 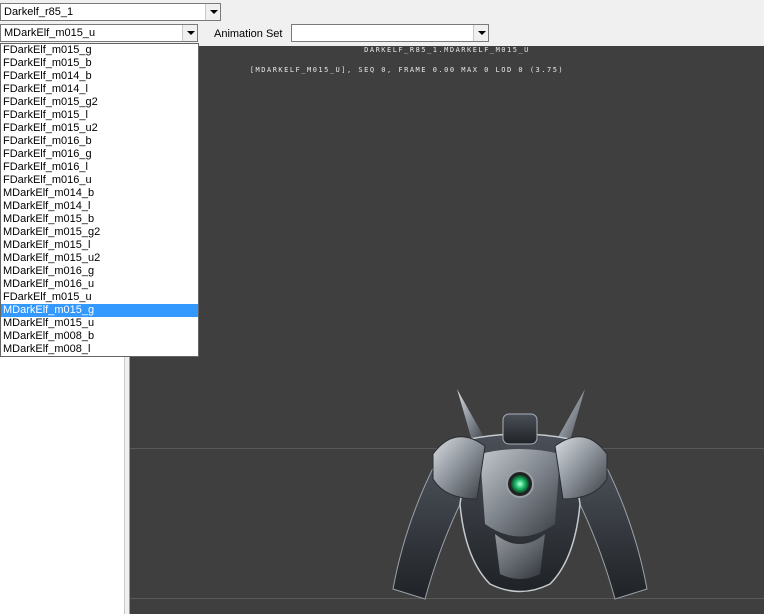 What do you see at coordinates (99, 167) in the screenshot?
I see `dropdown-option: FDarkElf_m016_l` at bounding box center [99, 167].